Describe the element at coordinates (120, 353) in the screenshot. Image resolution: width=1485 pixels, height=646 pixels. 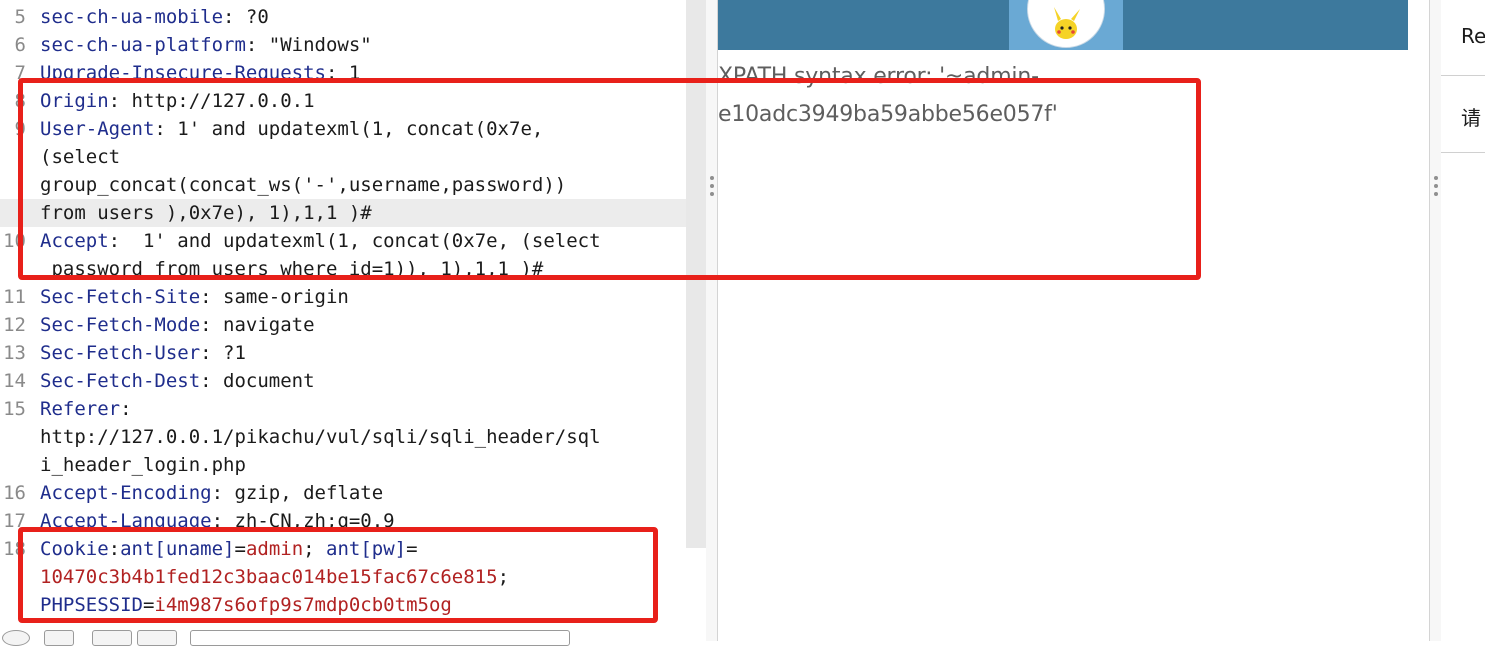
I see `header-name: Sec-Fetch-User` at that location.